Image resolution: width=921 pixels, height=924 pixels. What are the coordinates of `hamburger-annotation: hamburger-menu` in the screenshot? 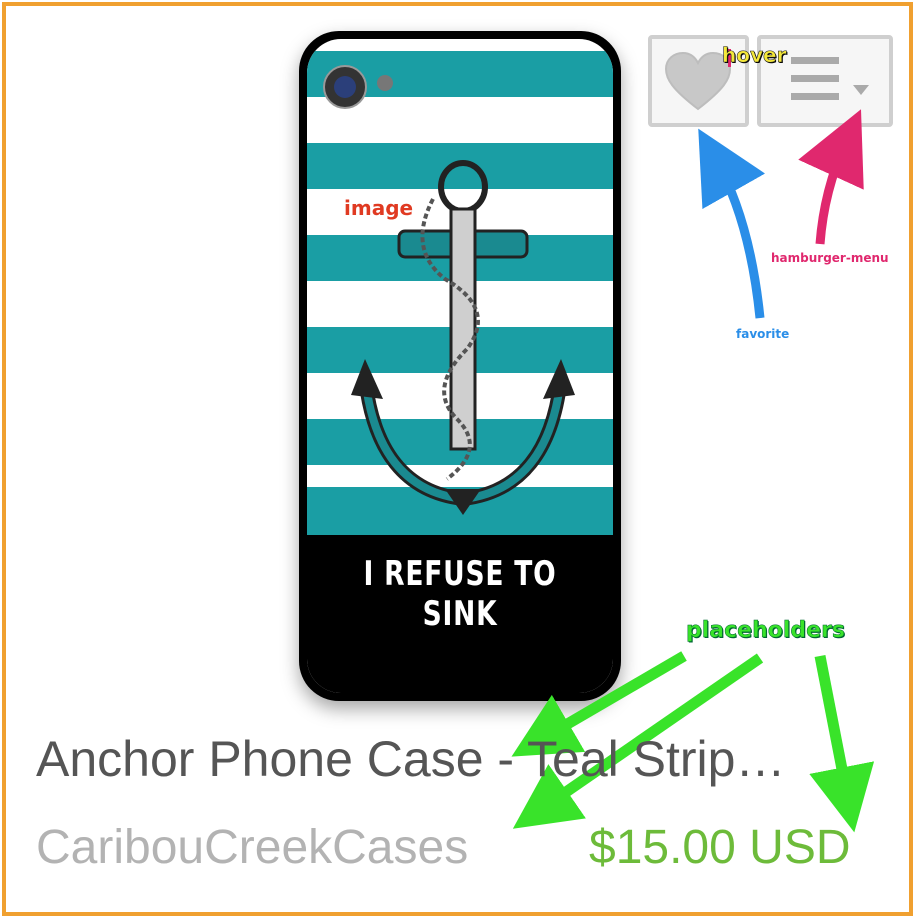 It's located at (830, 258).